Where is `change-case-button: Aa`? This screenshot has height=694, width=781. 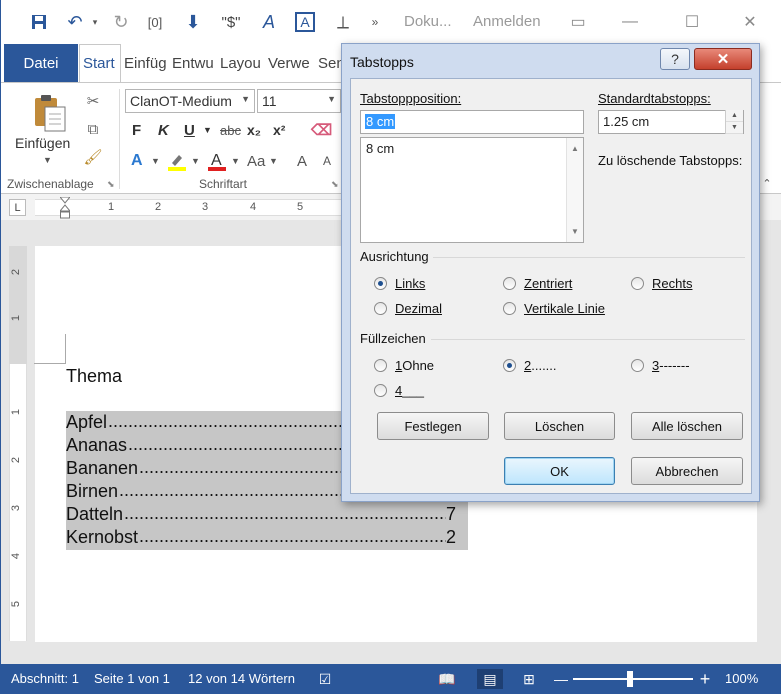
change-case-button: Aa is located at coordinates (256, 161).